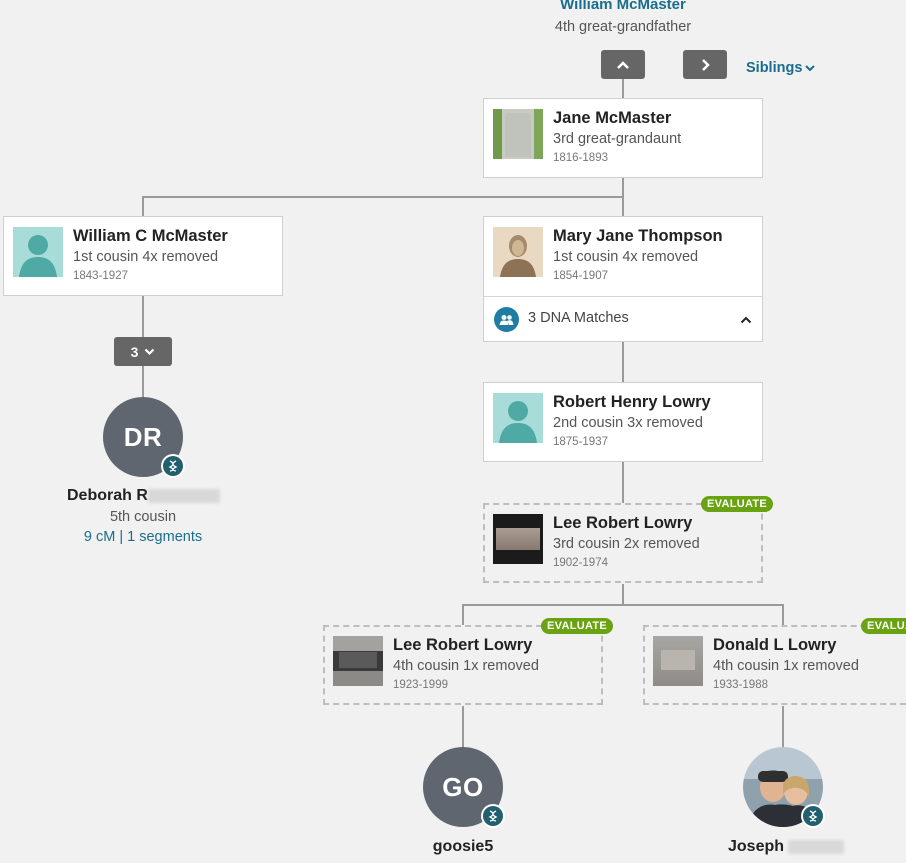  Describe the element at coordinates (580, 442) in the screenshot. I see `person-dates: 1875-1937` at that location.